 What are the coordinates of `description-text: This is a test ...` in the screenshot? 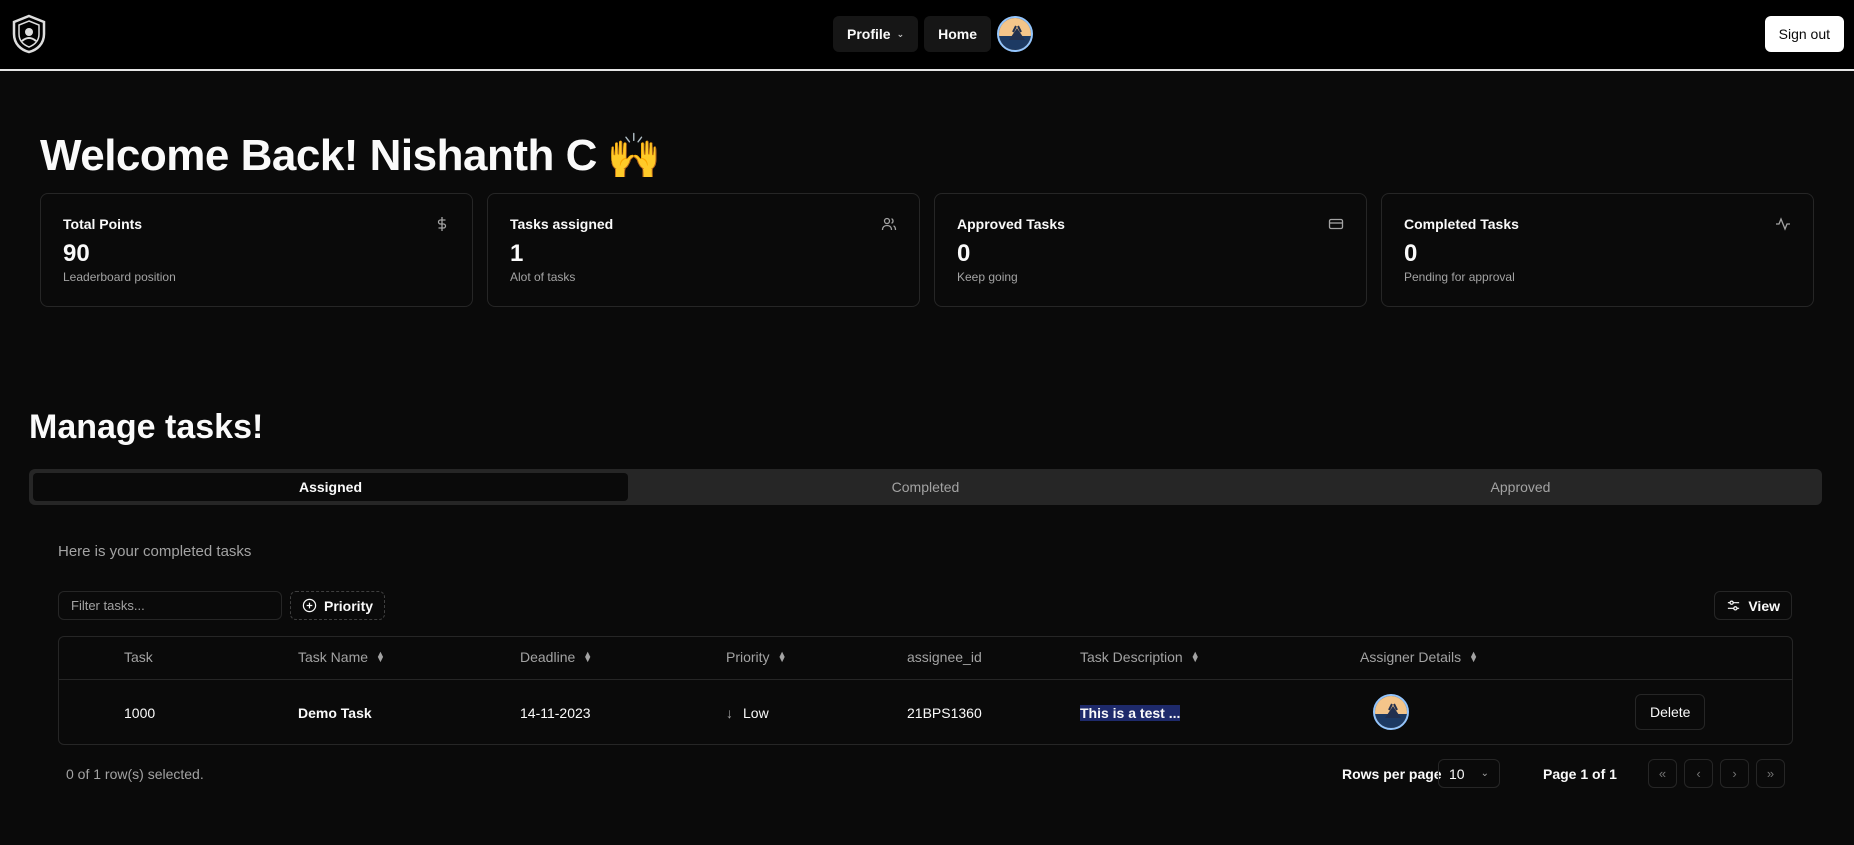 It's located at (1130, 713).